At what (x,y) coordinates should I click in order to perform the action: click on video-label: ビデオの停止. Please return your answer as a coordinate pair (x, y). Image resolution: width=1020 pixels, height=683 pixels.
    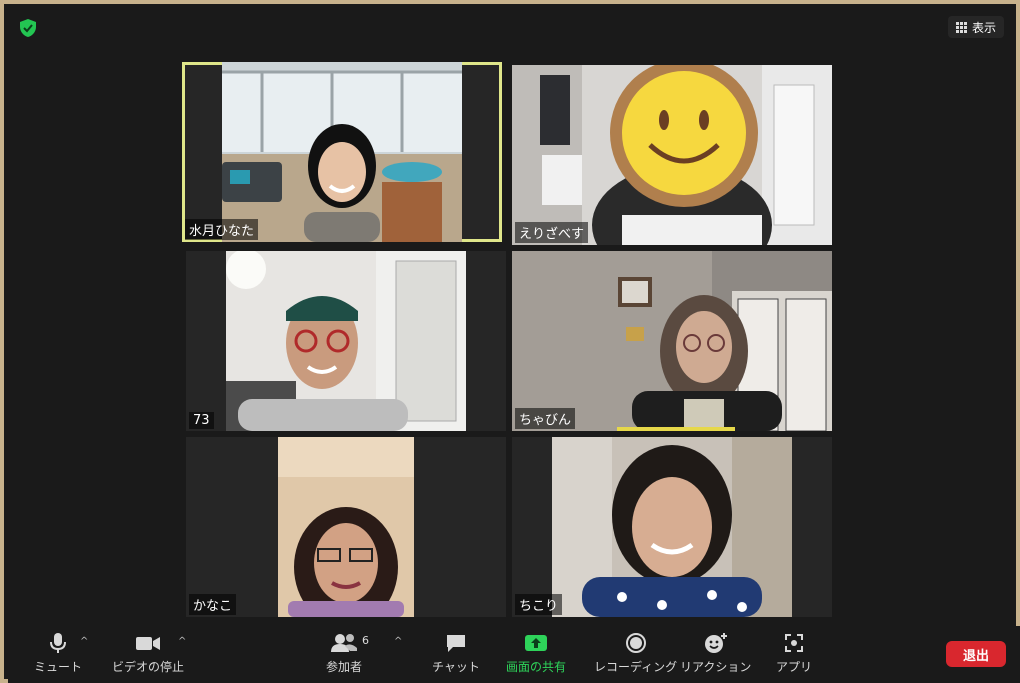
    Looking at the image, I should click on (148, 667).